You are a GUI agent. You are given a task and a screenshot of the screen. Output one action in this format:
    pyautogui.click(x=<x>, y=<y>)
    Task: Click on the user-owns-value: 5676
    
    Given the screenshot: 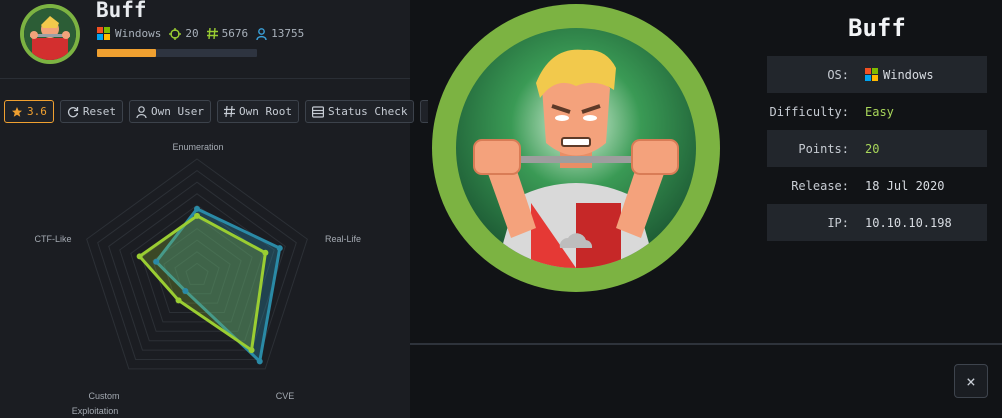 What is the action you would take?
    pyautogui.click(x=235, y=33)
    